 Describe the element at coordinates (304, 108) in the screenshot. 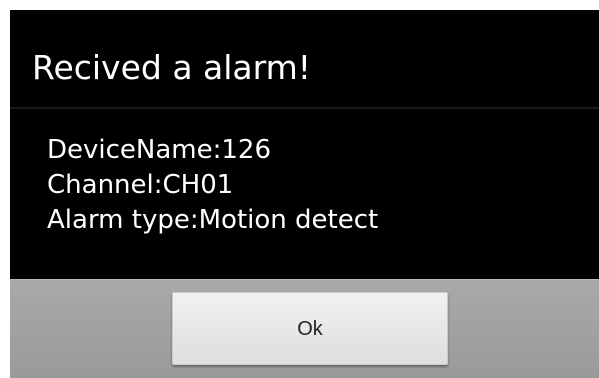

I see `title-divider` at that location.